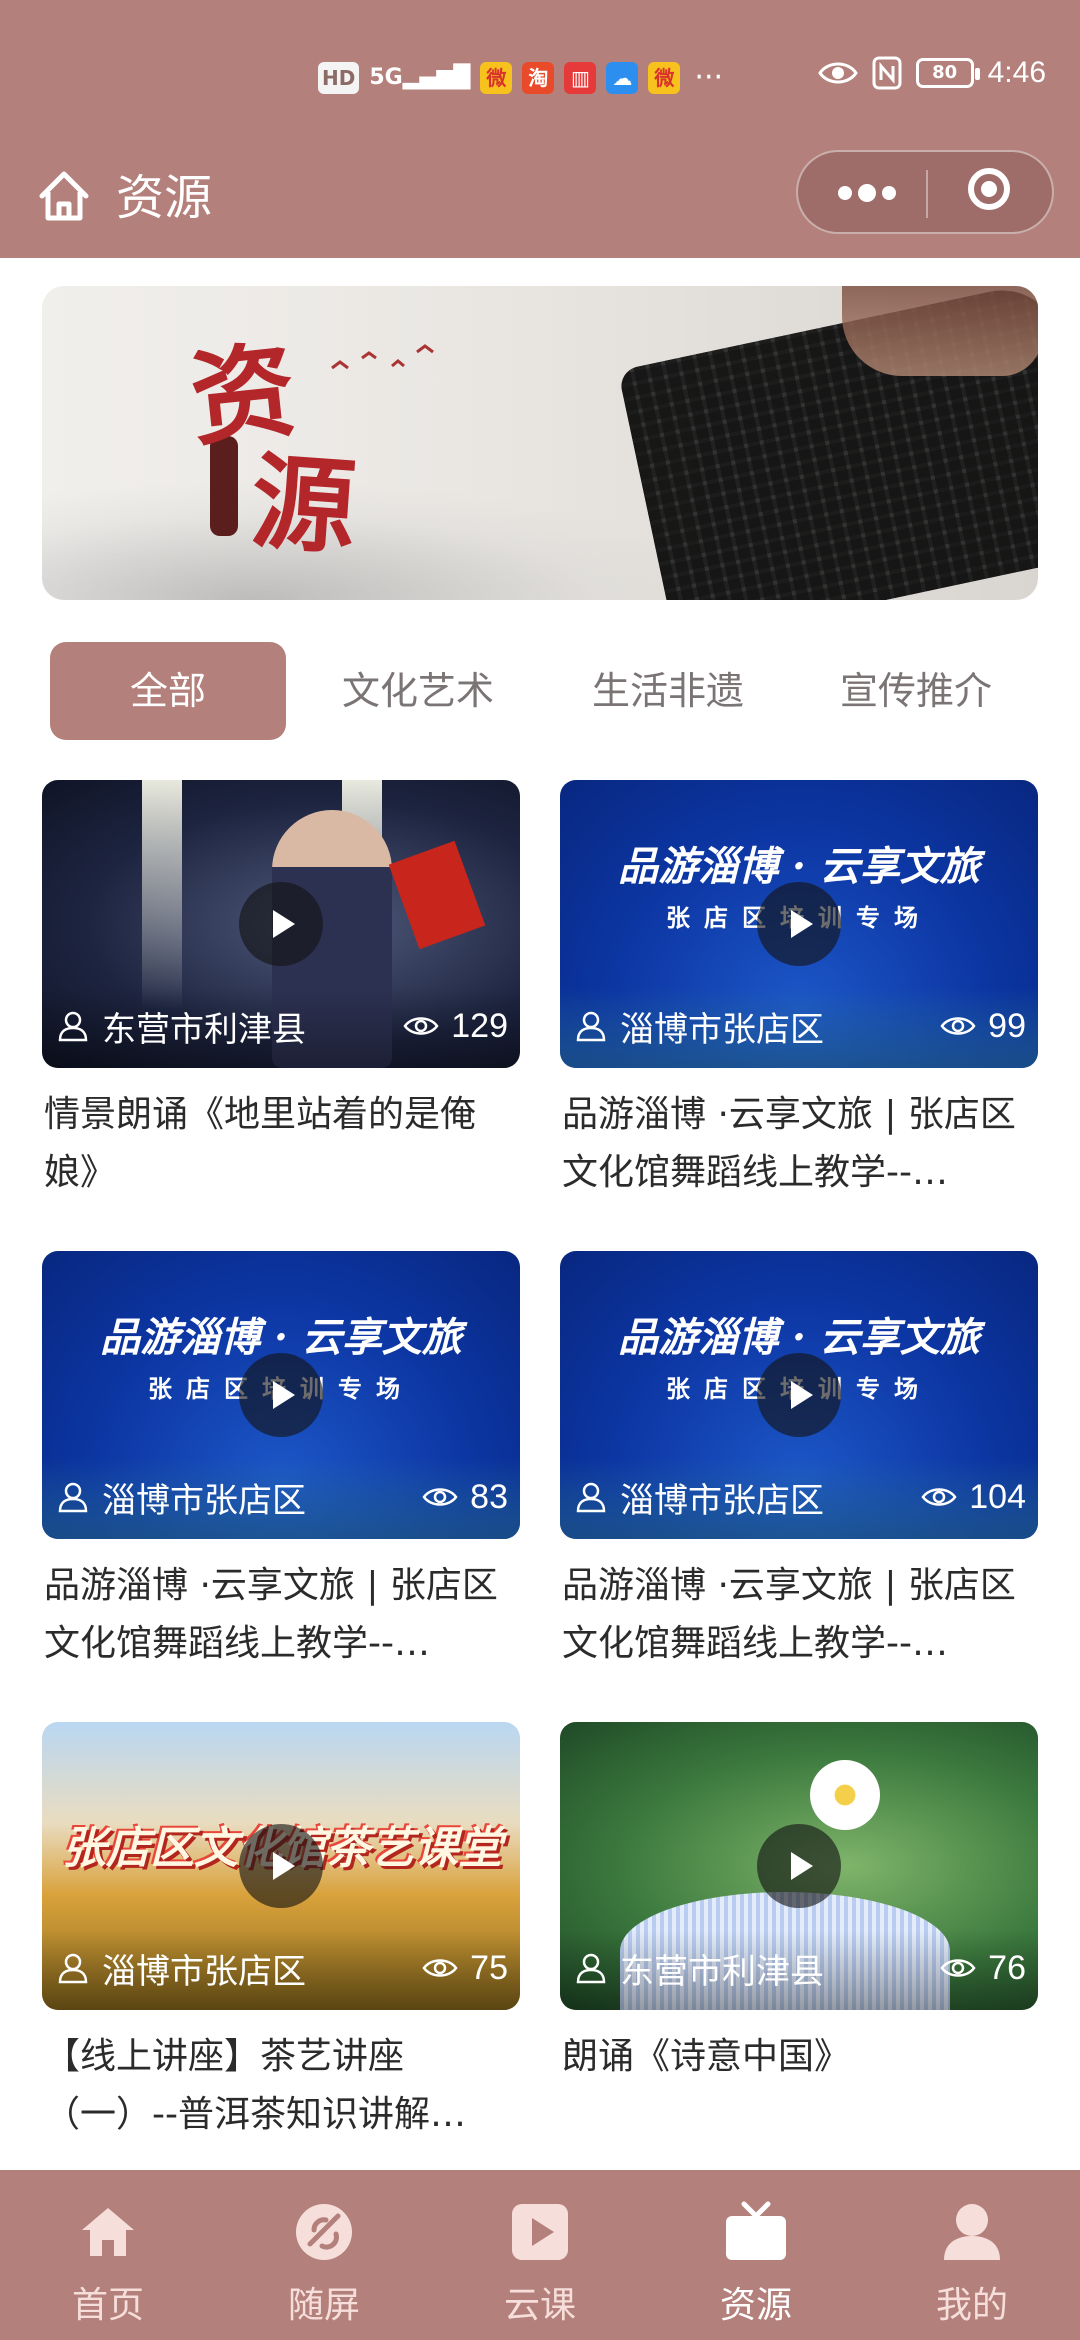 The width and height of the screenshot is (1080, 2340). I want to click on app-header: 资源, so click(540, 204).